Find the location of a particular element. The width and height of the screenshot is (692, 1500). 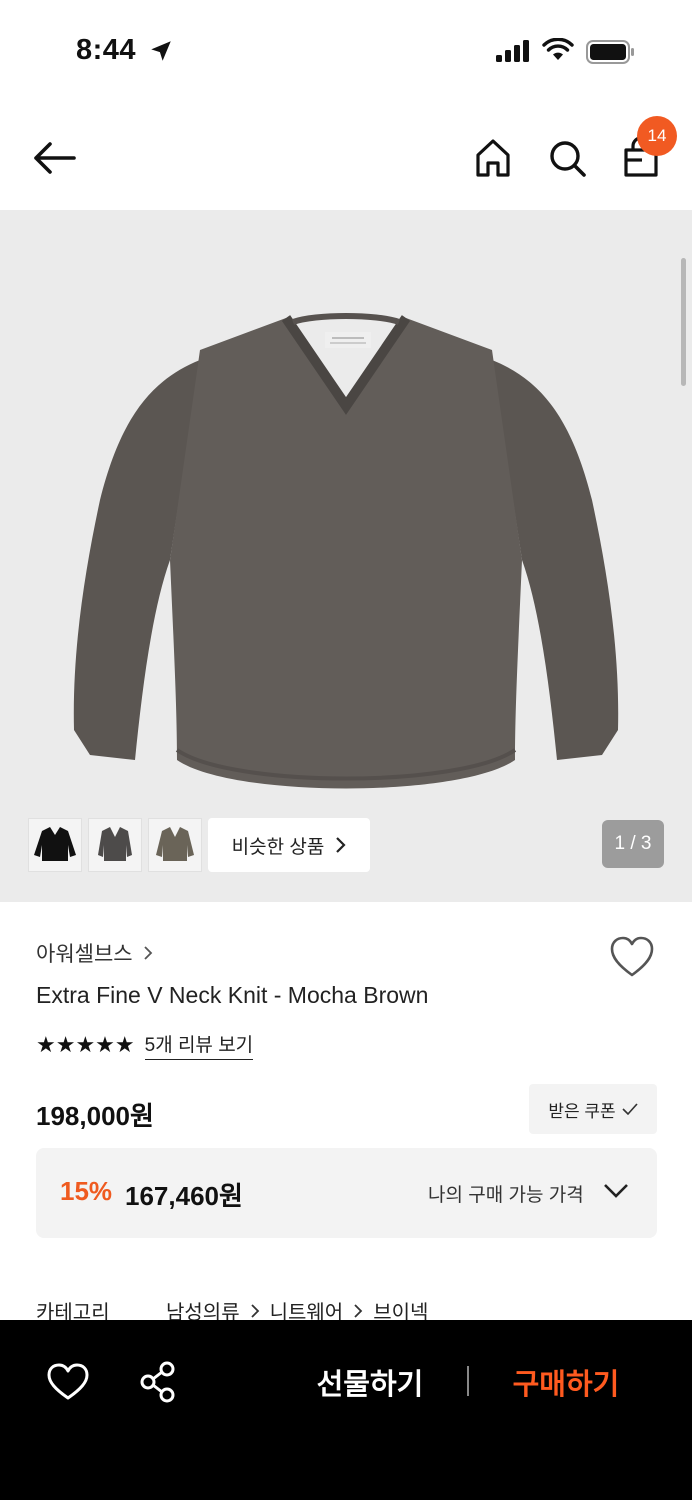

brand-link: 아워셀브스 is located at coordinates (94, 953).